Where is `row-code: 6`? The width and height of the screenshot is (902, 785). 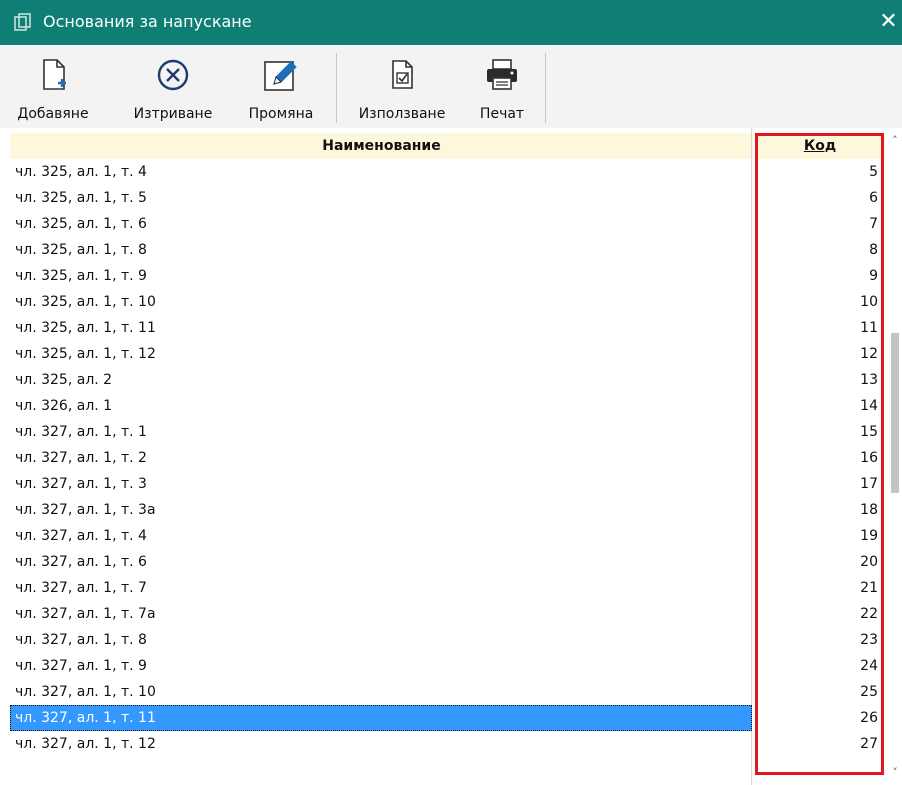 row-code: 6 is located at coordinates (873, 198).